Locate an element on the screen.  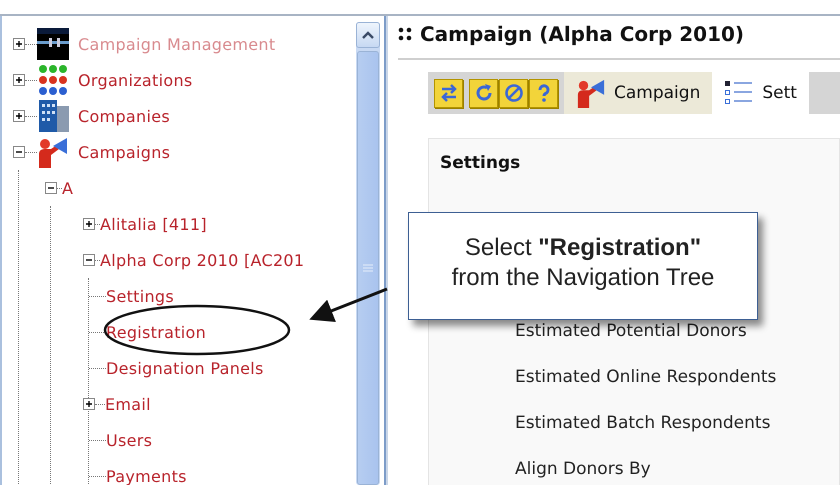
help-button is located at coordinates (543, 93).